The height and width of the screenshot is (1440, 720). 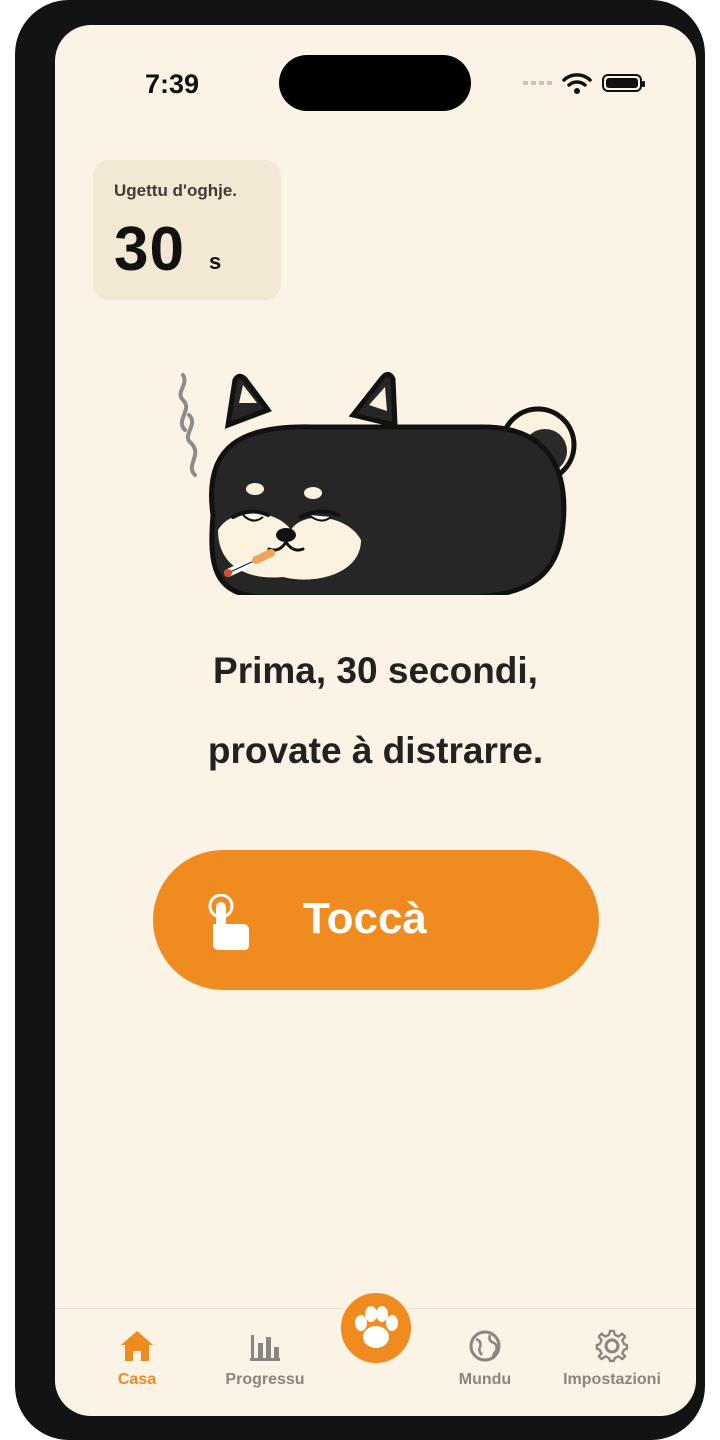 I want to click on gear-icon, so click(x=612, y=1346).